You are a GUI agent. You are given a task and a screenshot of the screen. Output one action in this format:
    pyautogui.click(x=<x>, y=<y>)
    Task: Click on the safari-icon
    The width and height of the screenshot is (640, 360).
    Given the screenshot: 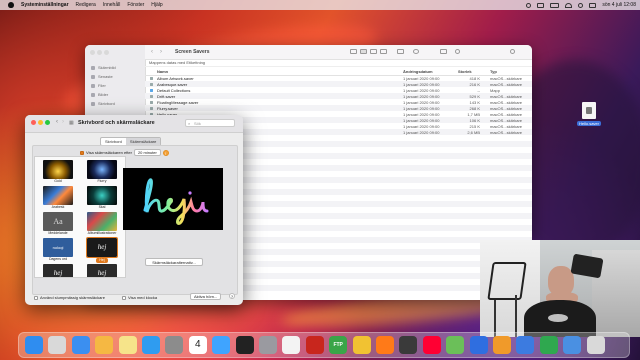 What is the action you would take?
    pyautogui.click(x=221, y=345)
    